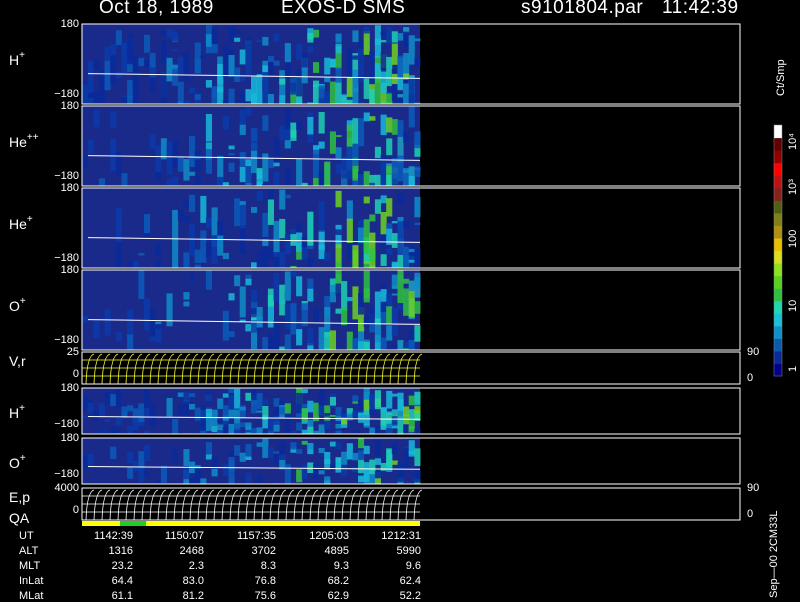 The height and width of the screenshot is (602, 800). What do you see at coordinates (66, 340) in the screenshot?
I see `panel-3-ytick: −180` at bounding box center [66, 340].